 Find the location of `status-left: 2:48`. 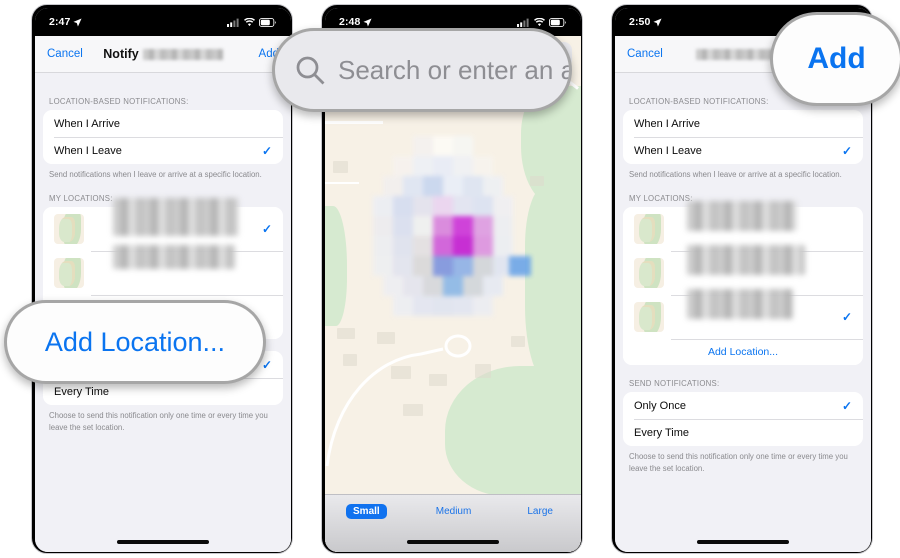

status-left: 2:48 is located at coordinates (355, 22).